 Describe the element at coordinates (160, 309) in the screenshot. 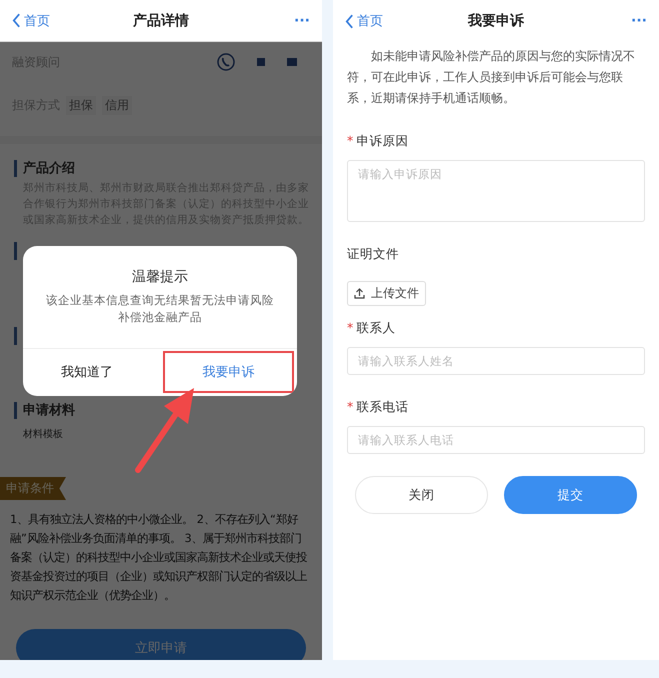

I see `dialog-message: 该企业基本信息查询无结果暂无法申请风险补偿池金融产品` at that location.